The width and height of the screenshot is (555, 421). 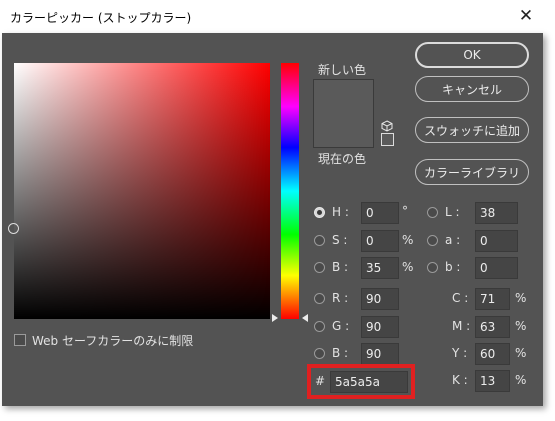 I want to click on s-unit: %, so click(x=408, y=240).